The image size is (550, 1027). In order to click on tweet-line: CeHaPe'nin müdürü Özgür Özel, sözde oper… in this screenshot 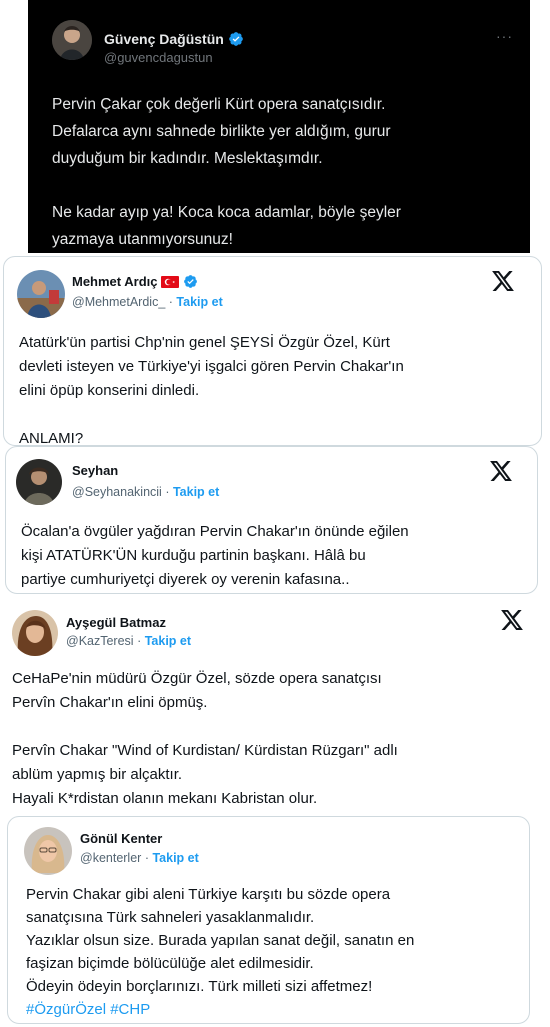, I will do `click(197, 678)`.